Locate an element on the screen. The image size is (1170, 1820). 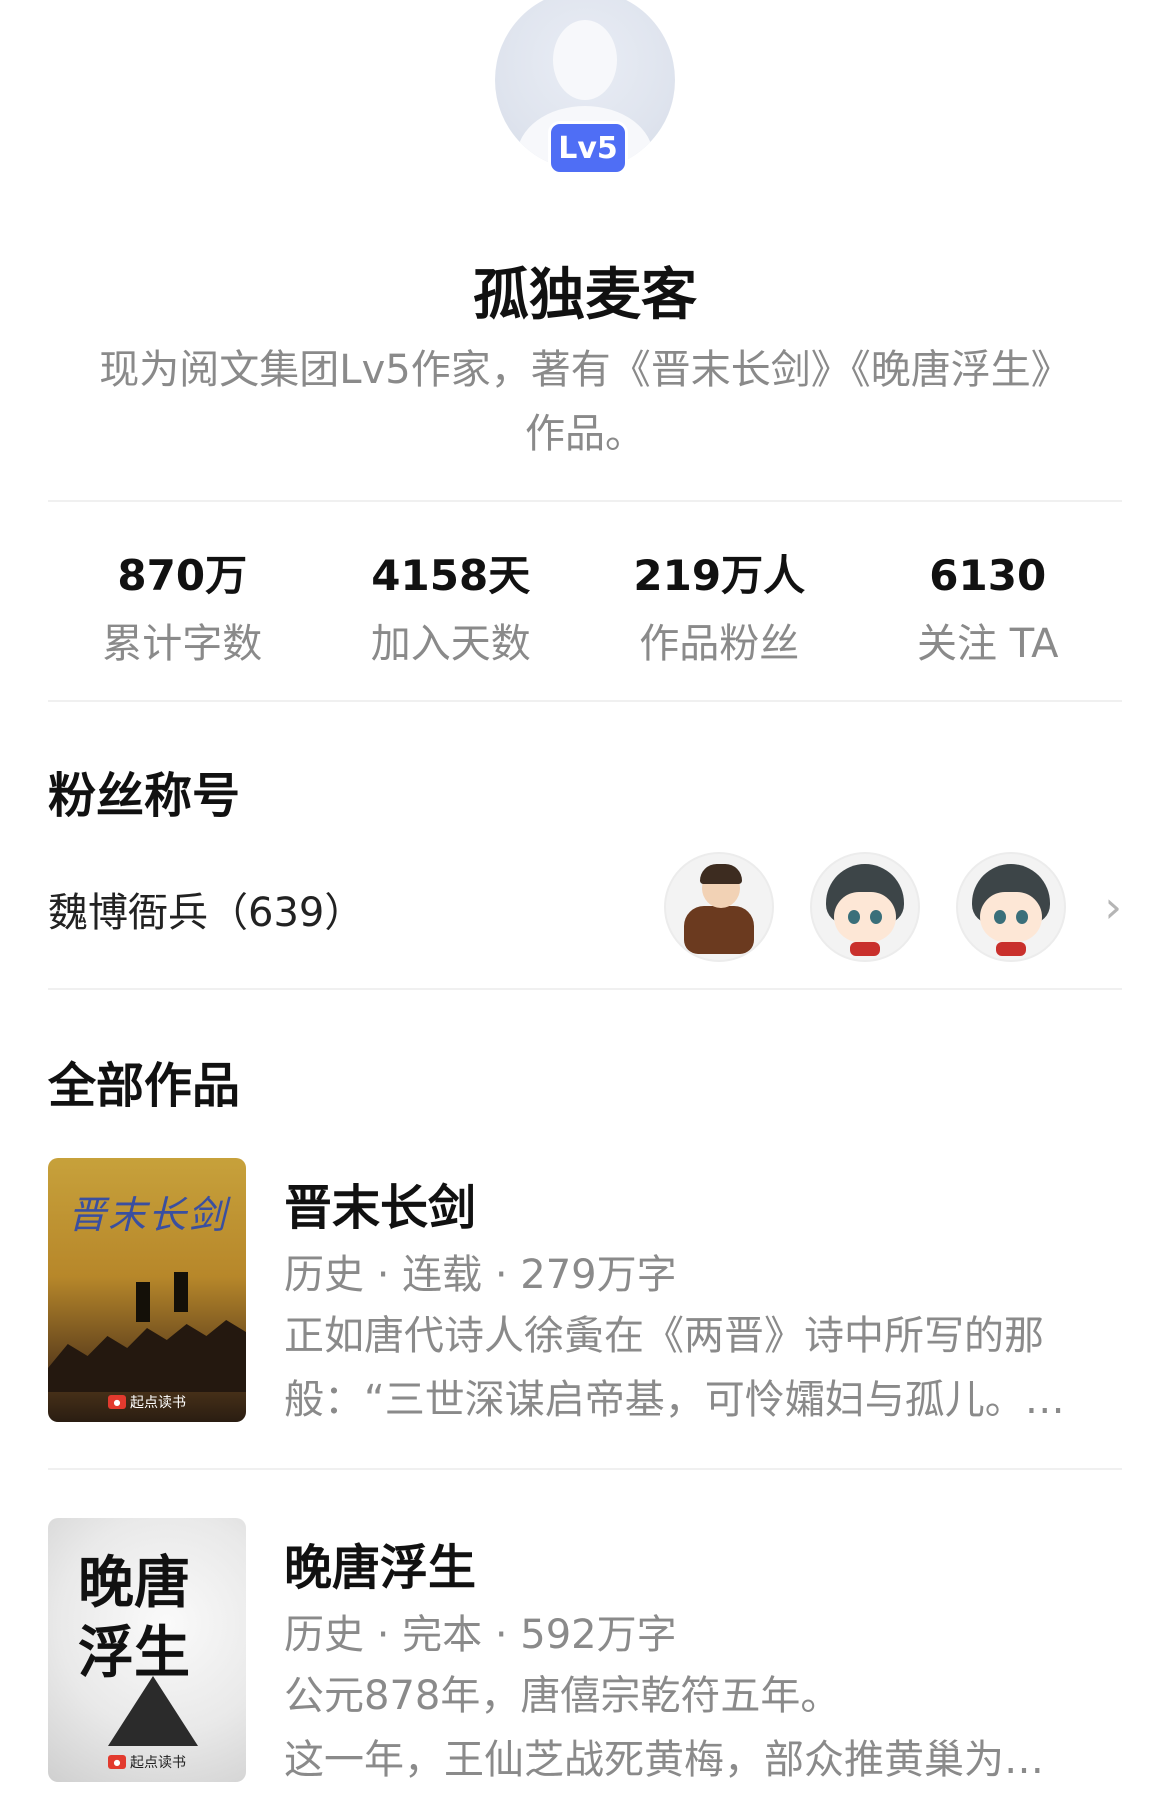
stat-label: 加入天数 is located at coordinates (450, 644).